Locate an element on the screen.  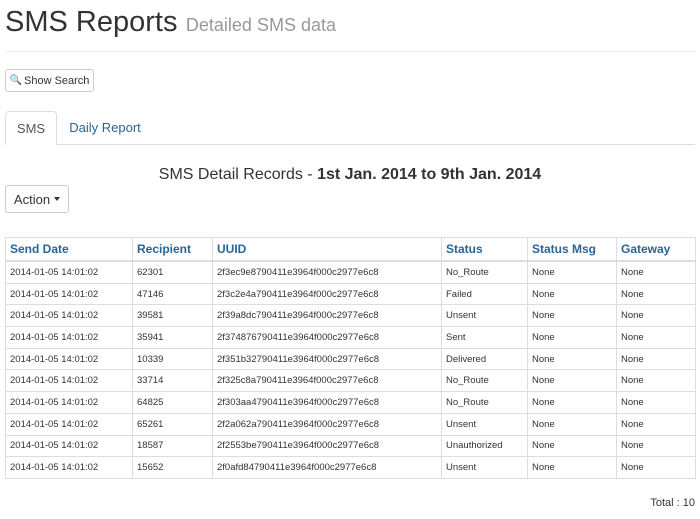
recipient-cell: 15652 is located at coordinates (172, 467).